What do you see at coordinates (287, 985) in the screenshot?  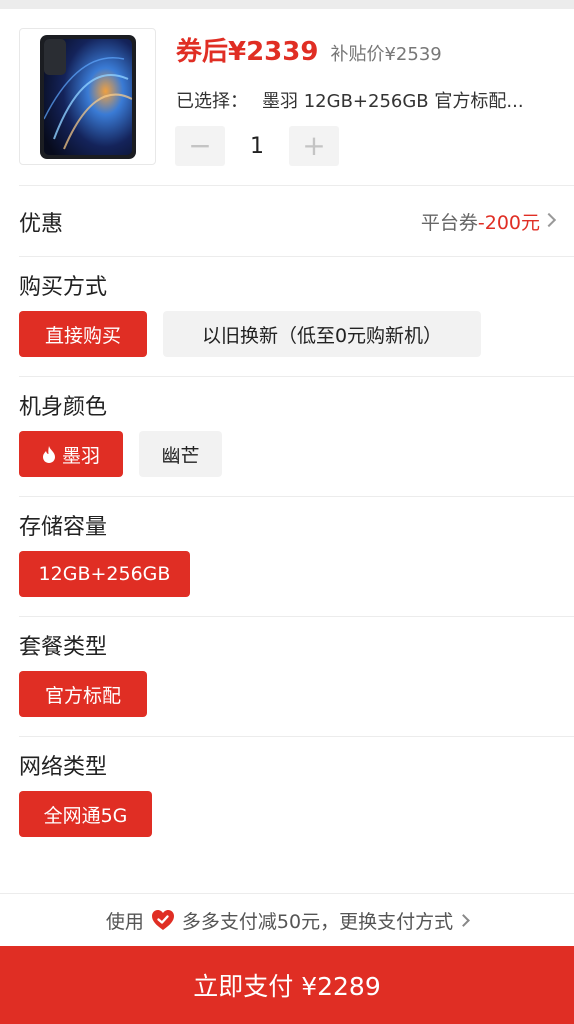 I see `pay-now-button: 立即支付 ¥2289` at bounding box center [287, 985].